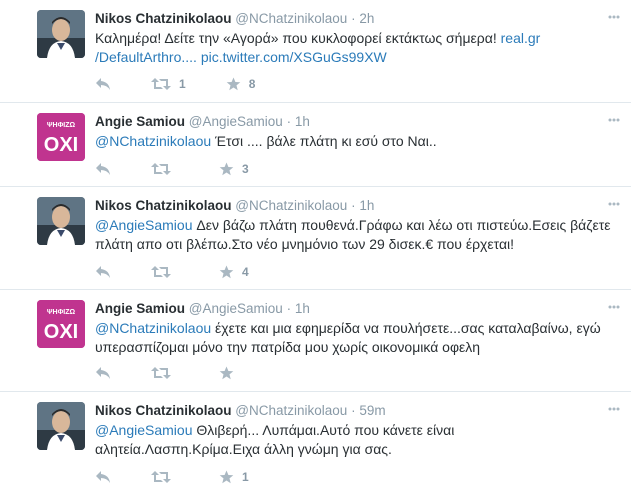 This screenshot has height=494, width=631. I want to click on tweet-actions: 1 8, so click(195, 84).